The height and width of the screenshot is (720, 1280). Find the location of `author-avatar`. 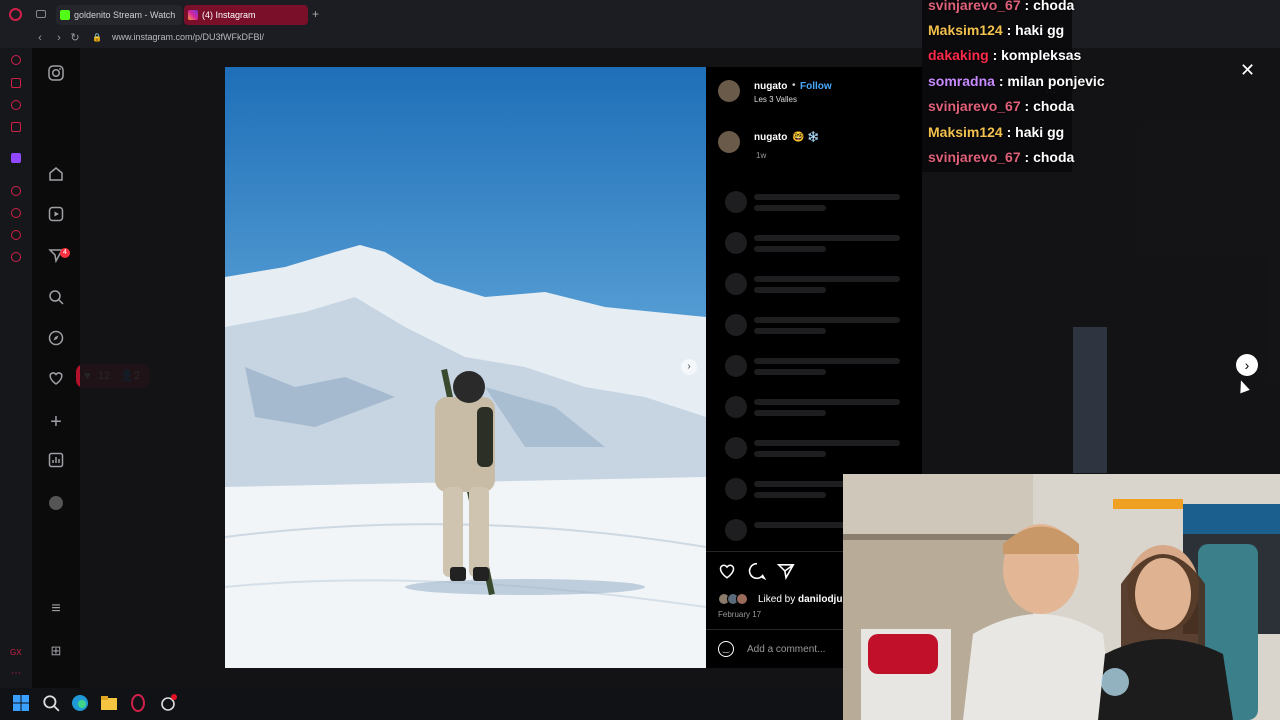

author-avatar is located at coordinates (729, 91).